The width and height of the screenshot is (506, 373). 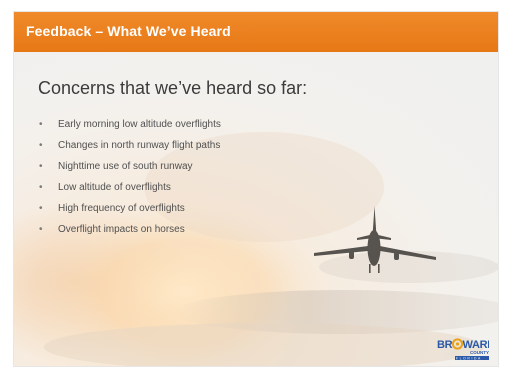 I want to click on list-item: • High frequency of overflights, so click(x=129, y=213).